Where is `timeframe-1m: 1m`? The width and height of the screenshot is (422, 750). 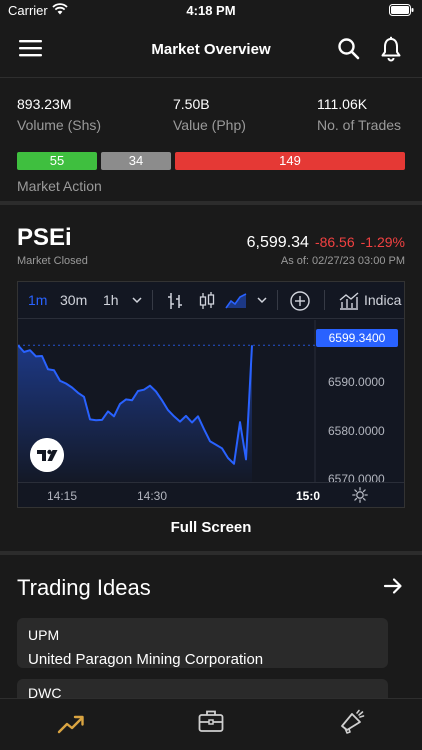 timeframe-1m: 1m is located at coordinates (37, 300).